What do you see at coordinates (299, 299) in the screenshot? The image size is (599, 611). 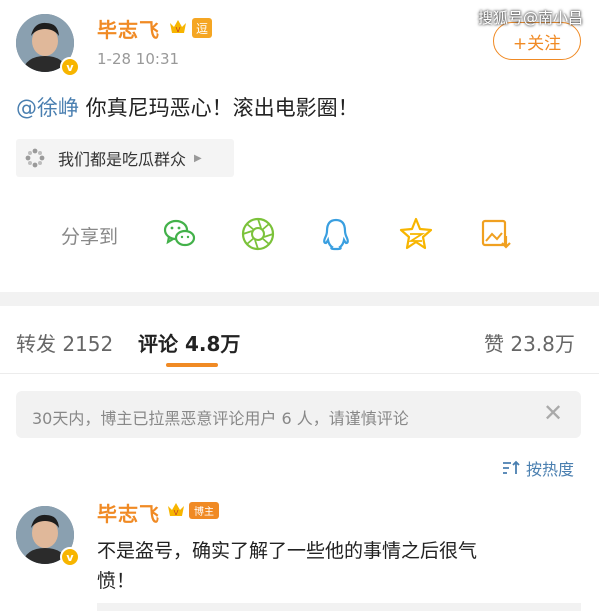 I see `section-divider` at bounding box center [299, 299].